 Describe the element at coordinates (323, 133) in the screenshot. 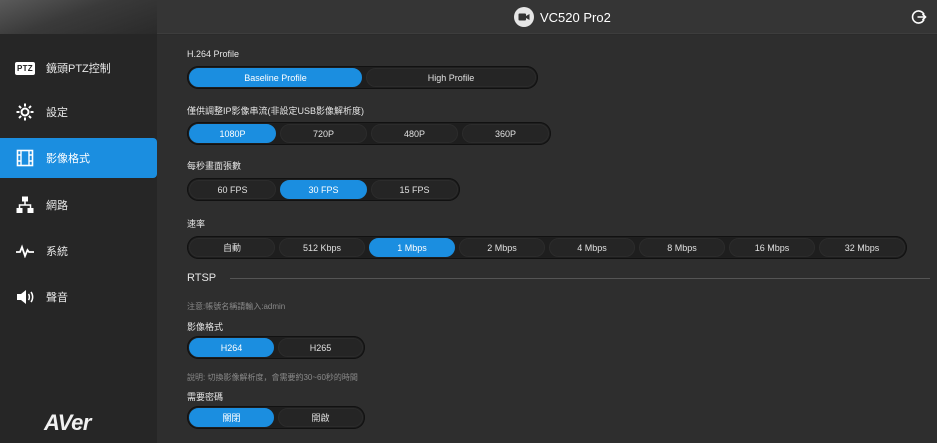

I see `option-720p: 720P` at that location.